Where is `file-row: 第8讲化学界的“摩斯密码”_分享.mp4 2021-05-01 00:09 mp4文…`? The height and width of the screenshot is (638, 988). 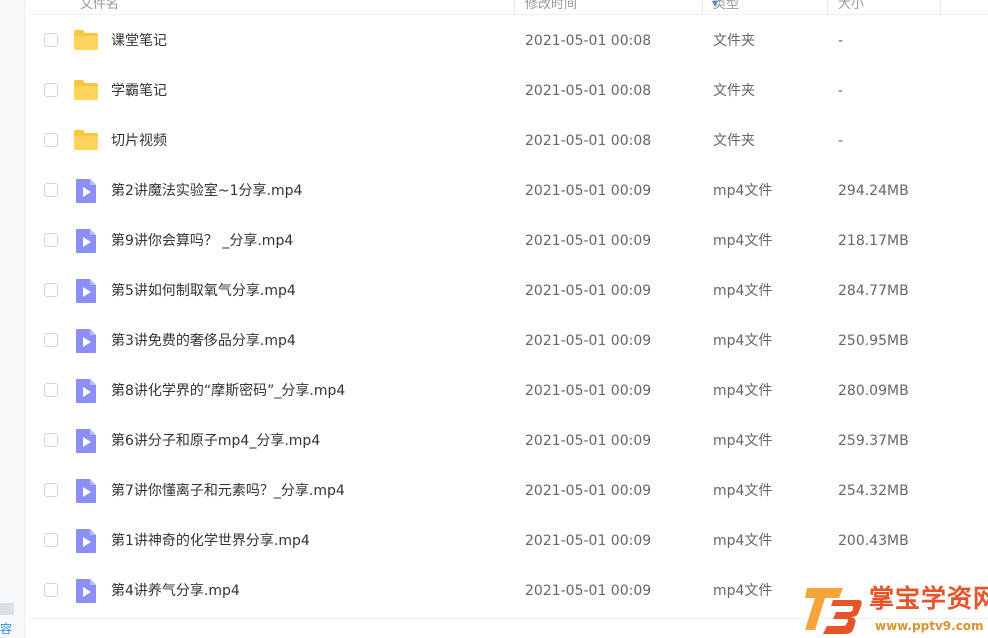 file-row: 第8讲化学界的“摩斯密码”_分享.mp4 2021-05-01 00:09 mp4文… is located at coordinates (509, 391).